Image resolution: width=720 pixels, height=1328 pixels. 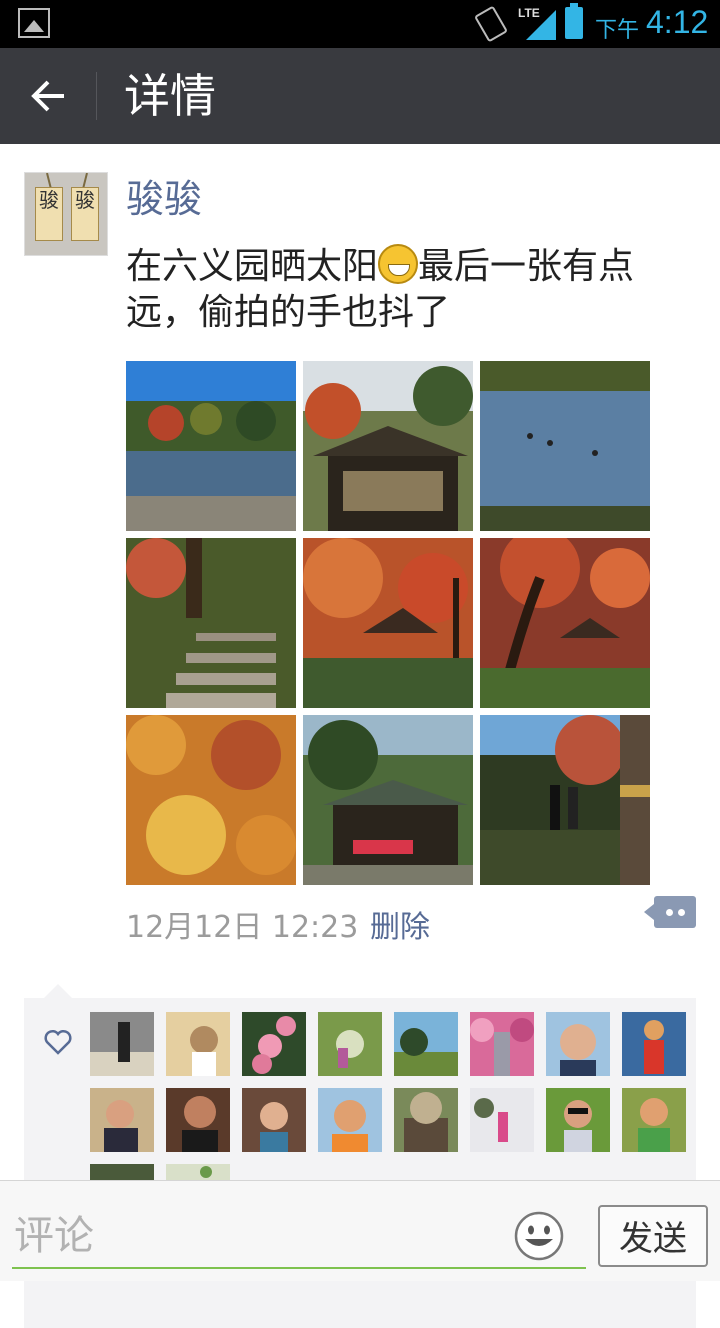 What do you see at coordinates (677, 22) in the screenshot?
I see `clock-time: 4:12` at bounding box center [677, 22].